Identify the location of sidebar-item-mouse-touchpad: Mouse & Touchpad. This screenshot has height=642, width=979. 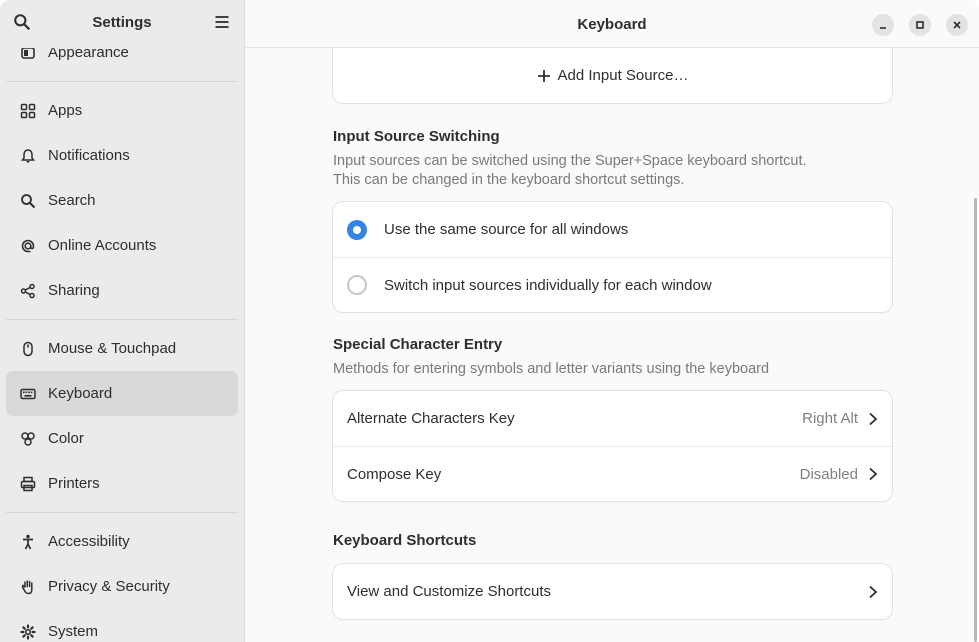
(122, 348).